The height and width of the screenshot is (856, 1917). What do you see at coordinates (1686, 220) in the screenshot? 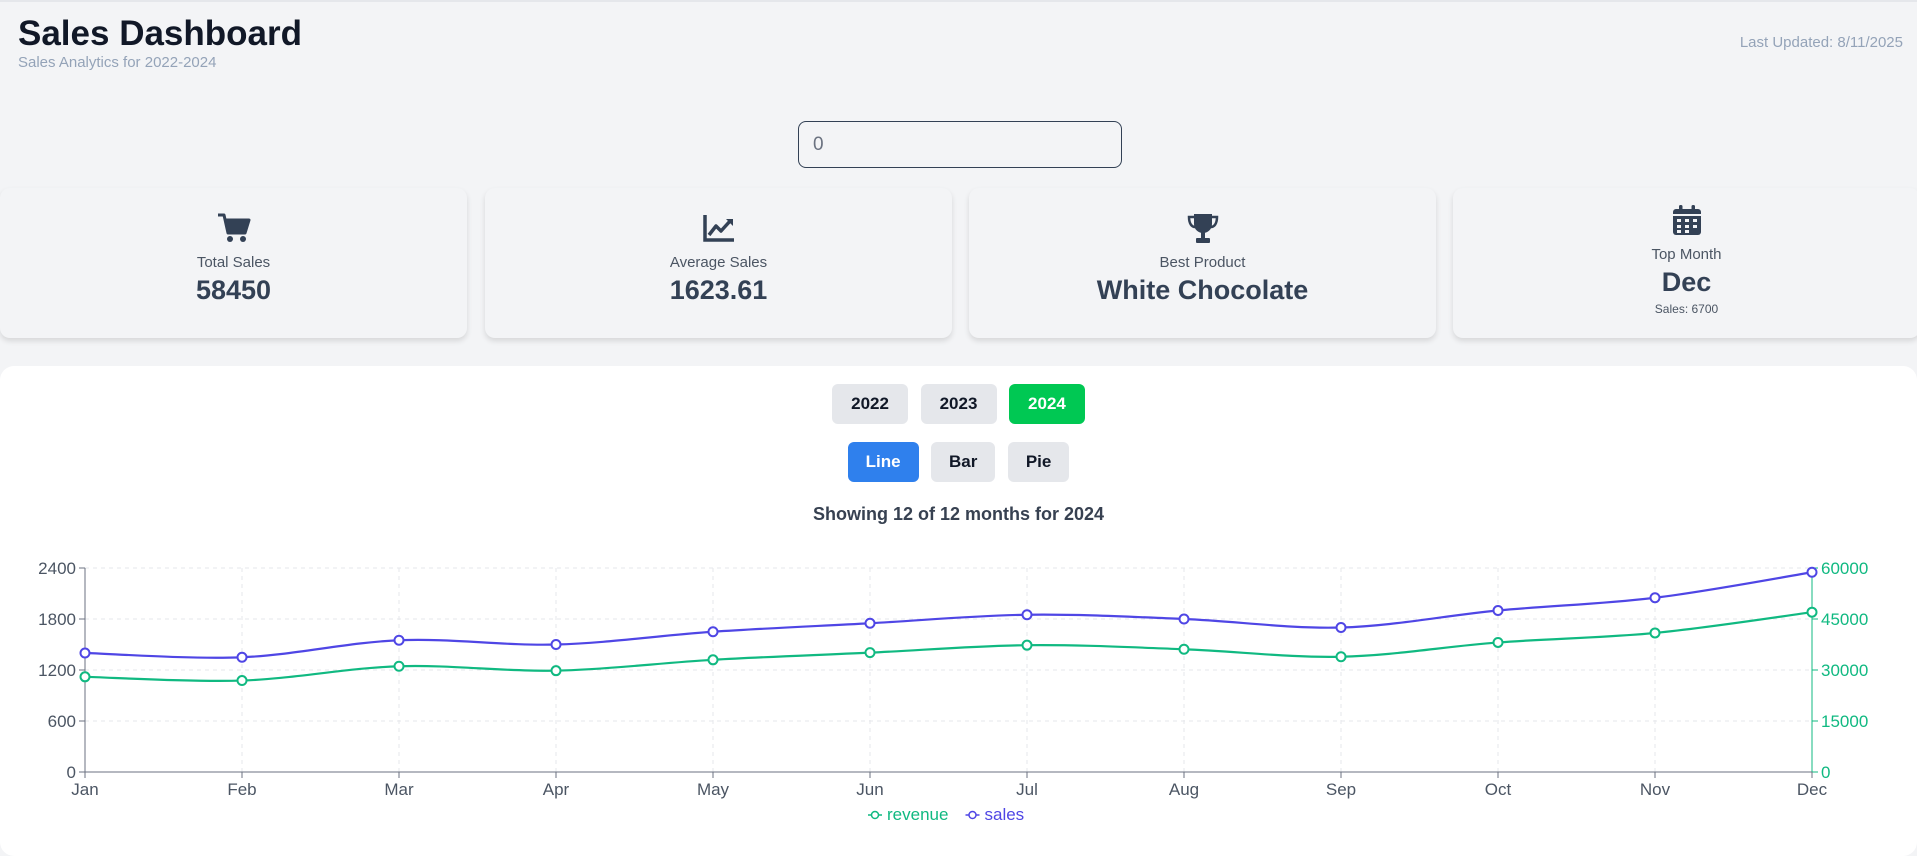
I see `calendar-icon` at bounding box center [1686, 220].